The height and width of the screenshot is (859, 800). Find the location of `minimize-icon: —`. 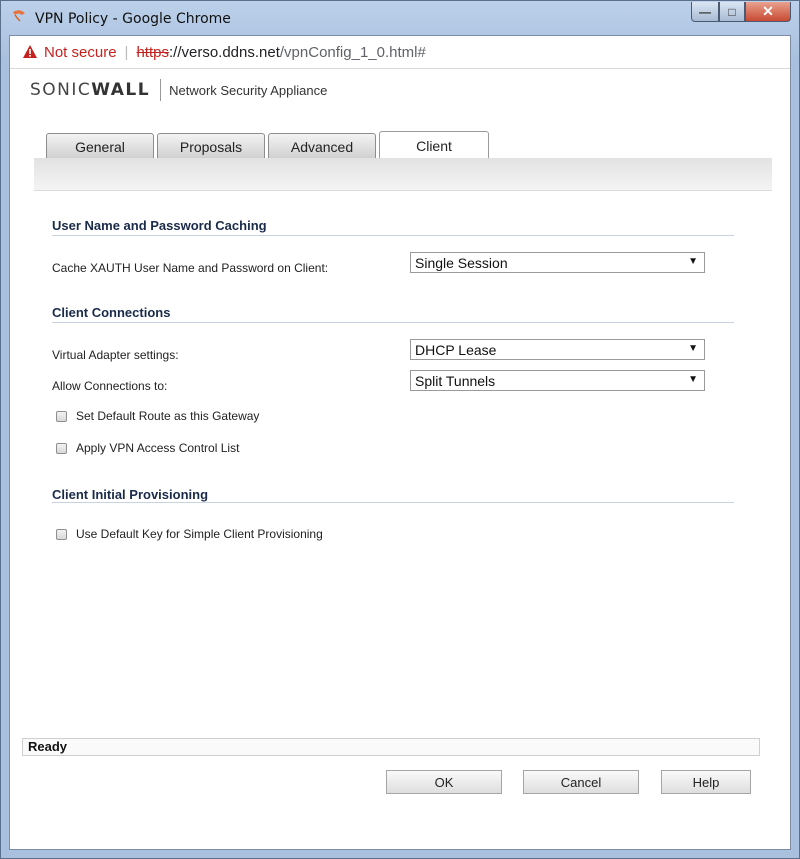

minimize-icon: — is located at coordinates (705, 11).